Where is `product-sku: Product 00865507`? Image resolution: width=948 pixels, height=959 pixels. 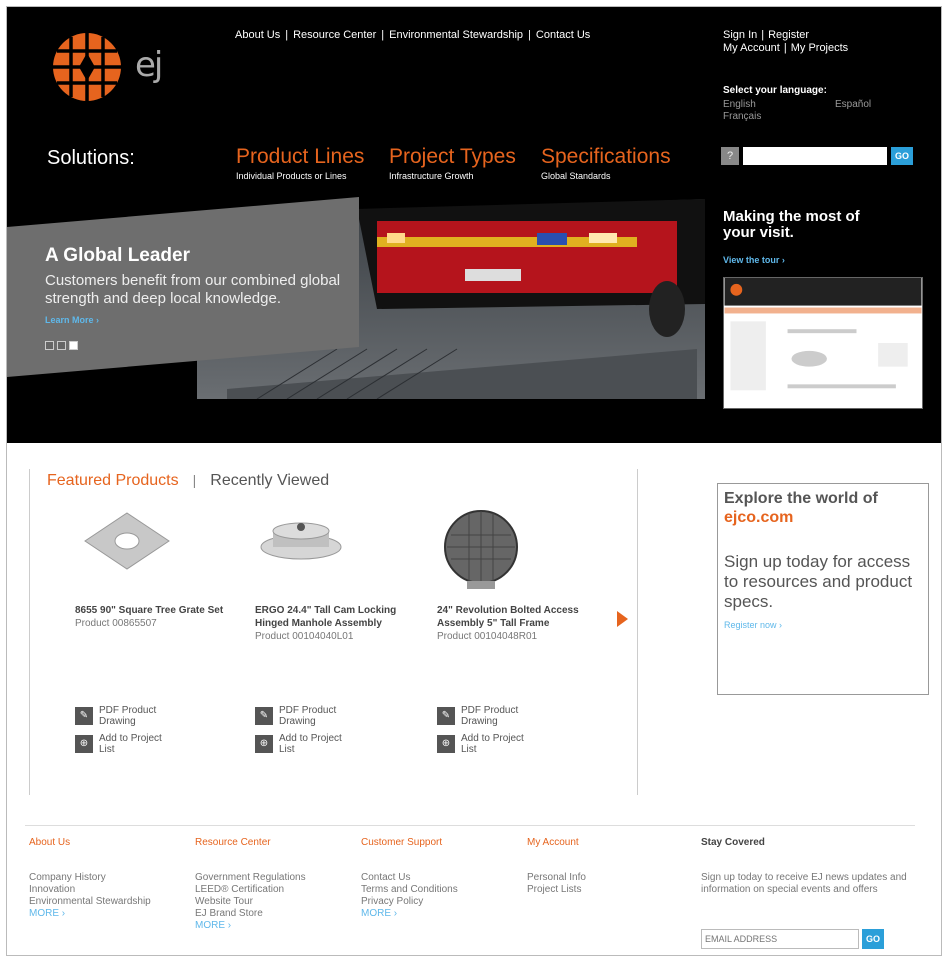
product-sku: Product 00865507 is located at coordinates (116, 623).